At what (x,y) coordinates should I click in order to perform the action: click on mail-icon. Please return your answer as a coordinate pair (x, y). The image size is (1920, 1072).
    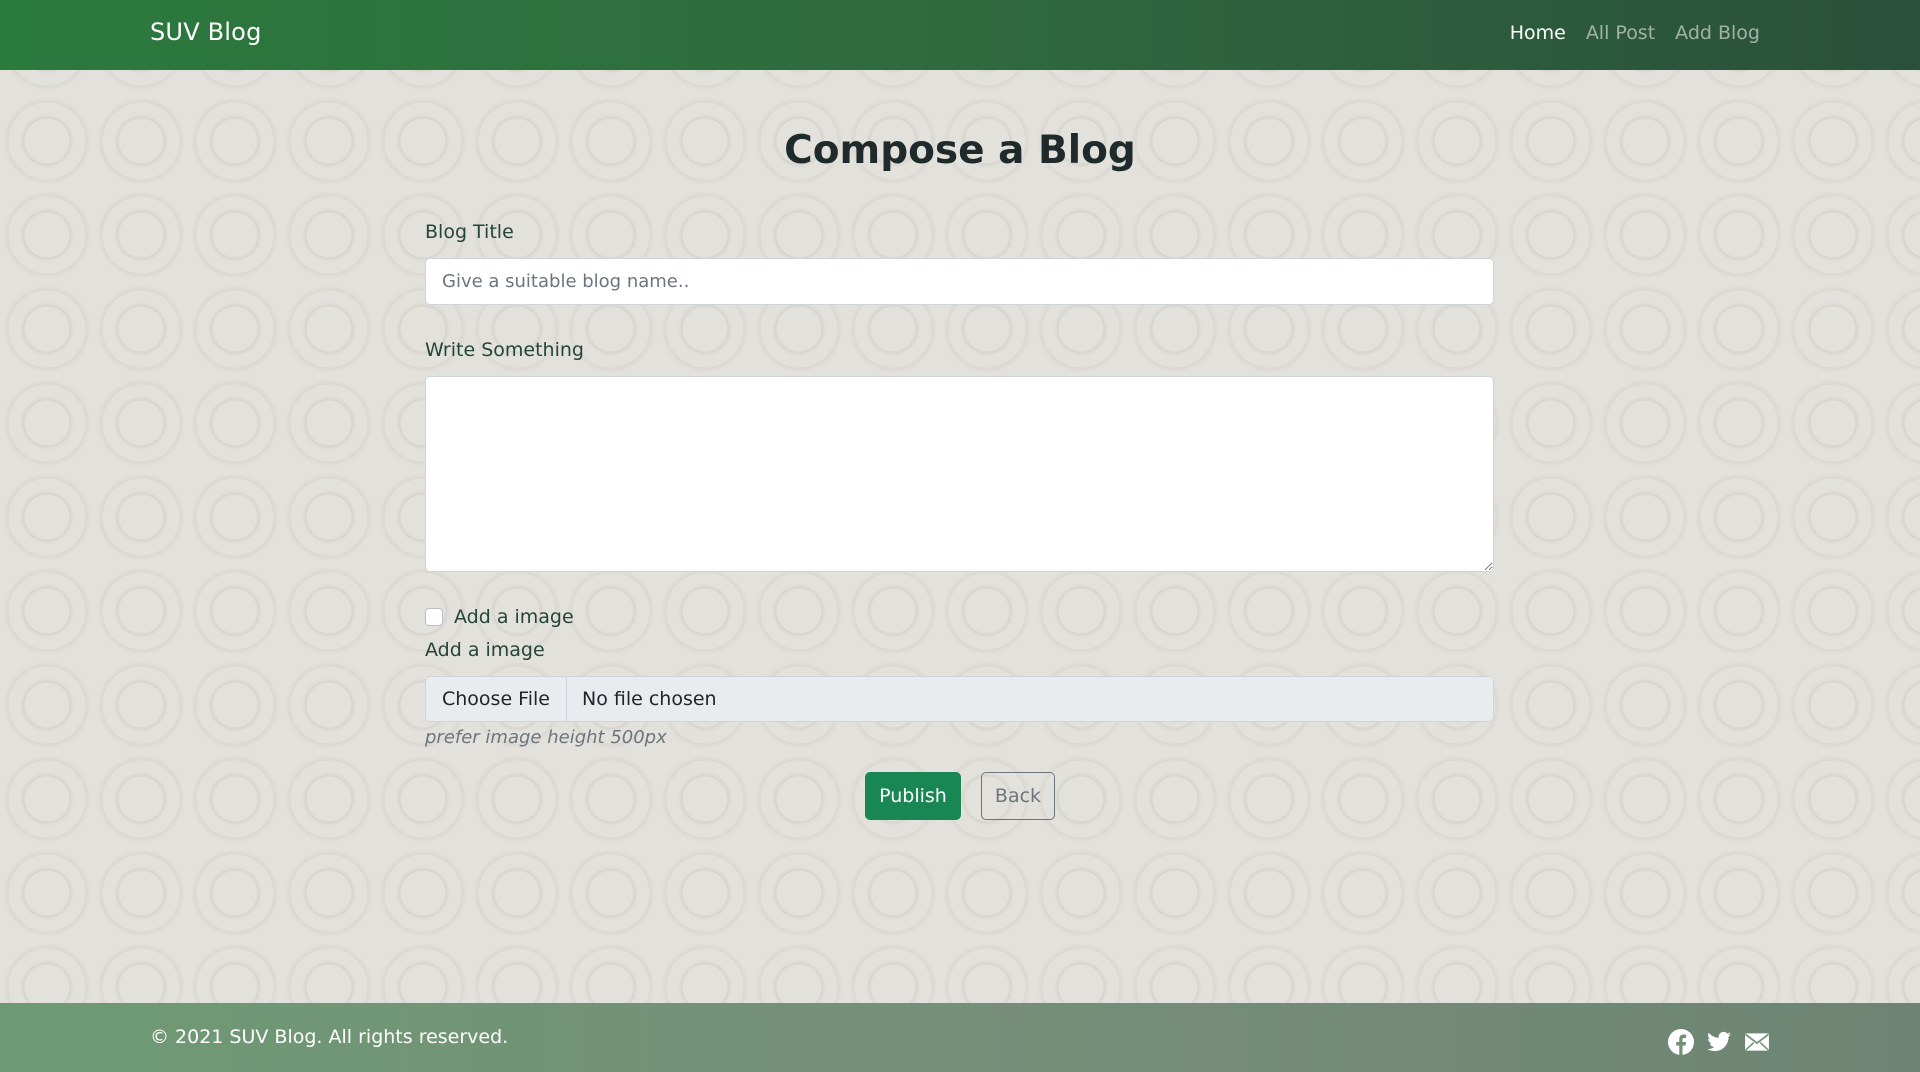
    Looking at the image, I should click on (1757, 1042).